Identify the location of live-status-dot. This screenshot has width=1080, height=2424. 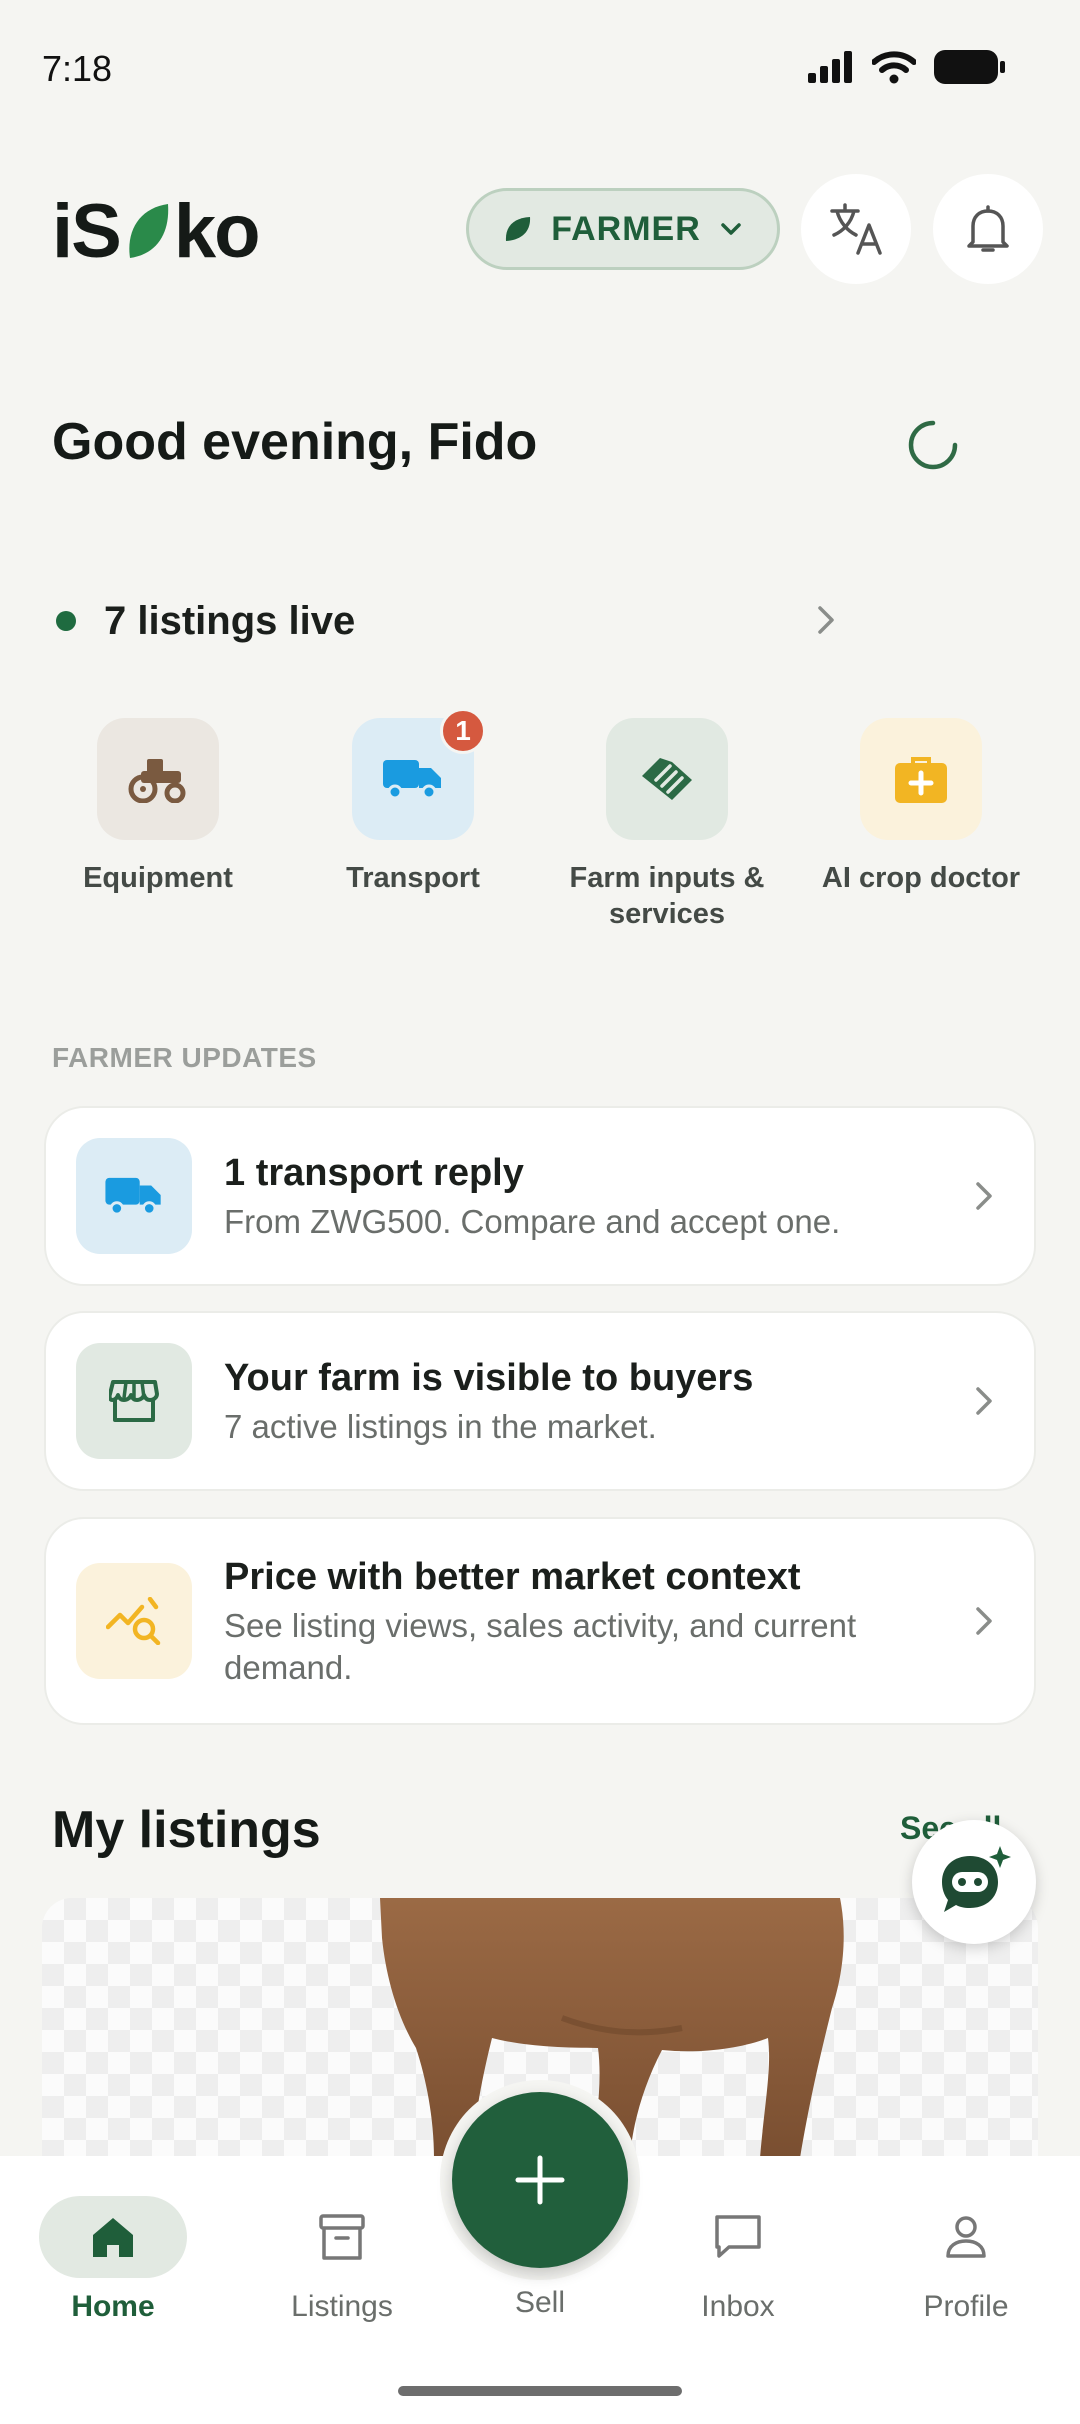
(66, 621).